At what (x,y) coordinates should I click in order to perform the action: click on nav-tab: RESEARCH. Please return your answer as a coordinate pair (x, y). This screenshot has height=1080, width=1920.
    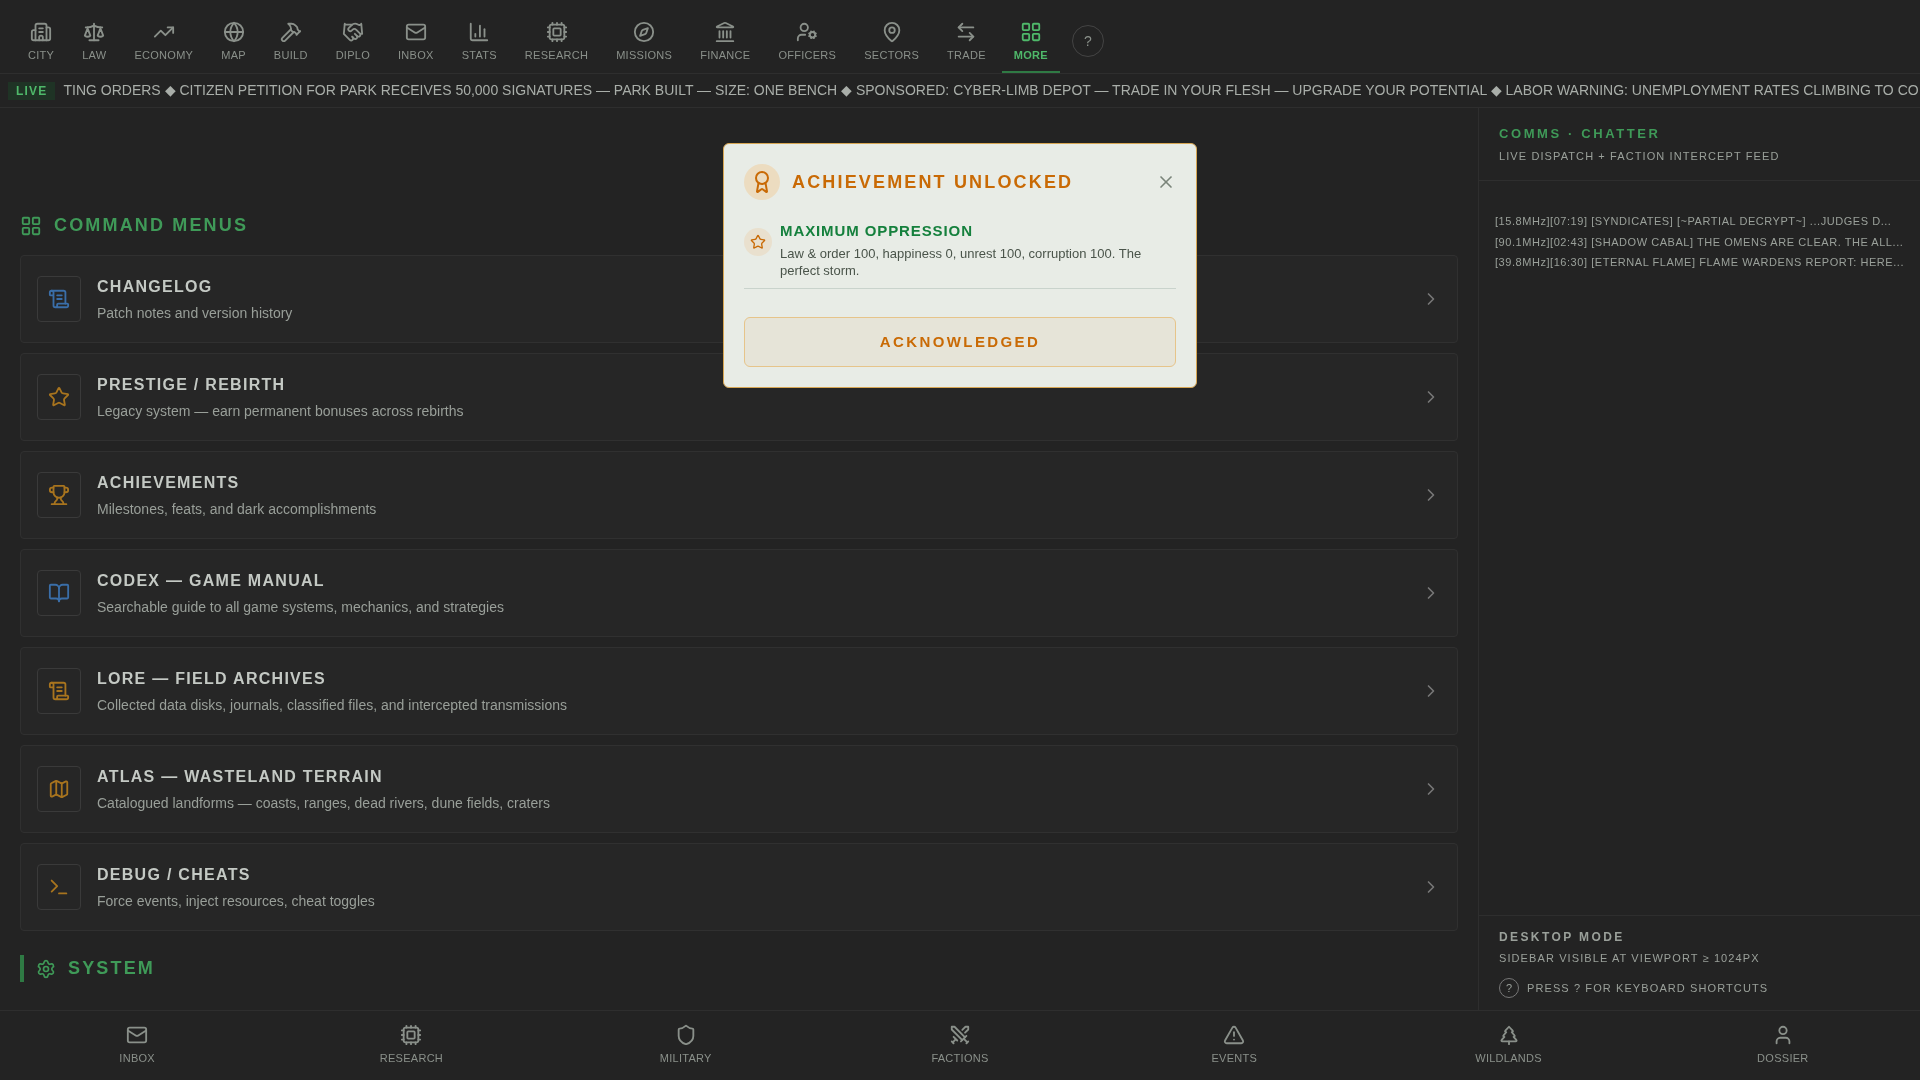
    Looking at the image, I should click on (556, 40).